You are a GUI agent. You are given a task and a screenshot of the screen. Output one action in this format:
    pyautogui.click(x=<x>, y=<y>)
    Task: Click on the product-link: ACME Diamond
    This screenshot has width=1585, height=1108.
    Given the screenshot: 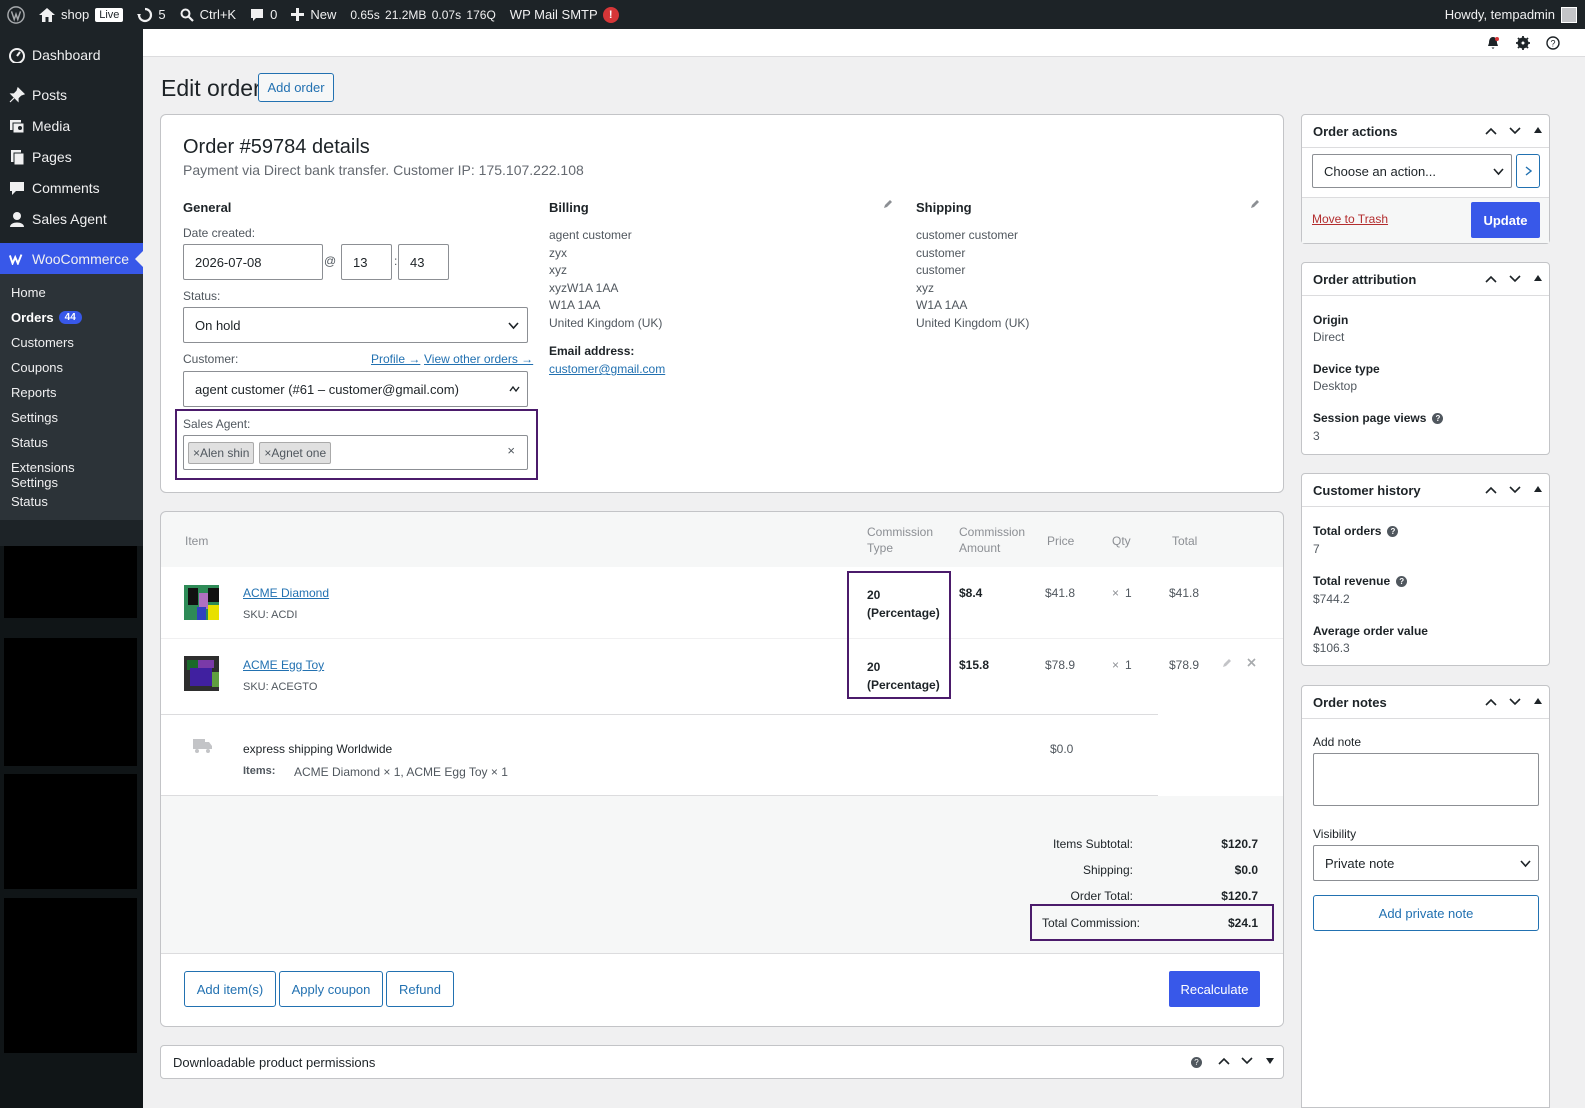 What is the action you would take?
    pyautogui.click(x=286, y=593)
    